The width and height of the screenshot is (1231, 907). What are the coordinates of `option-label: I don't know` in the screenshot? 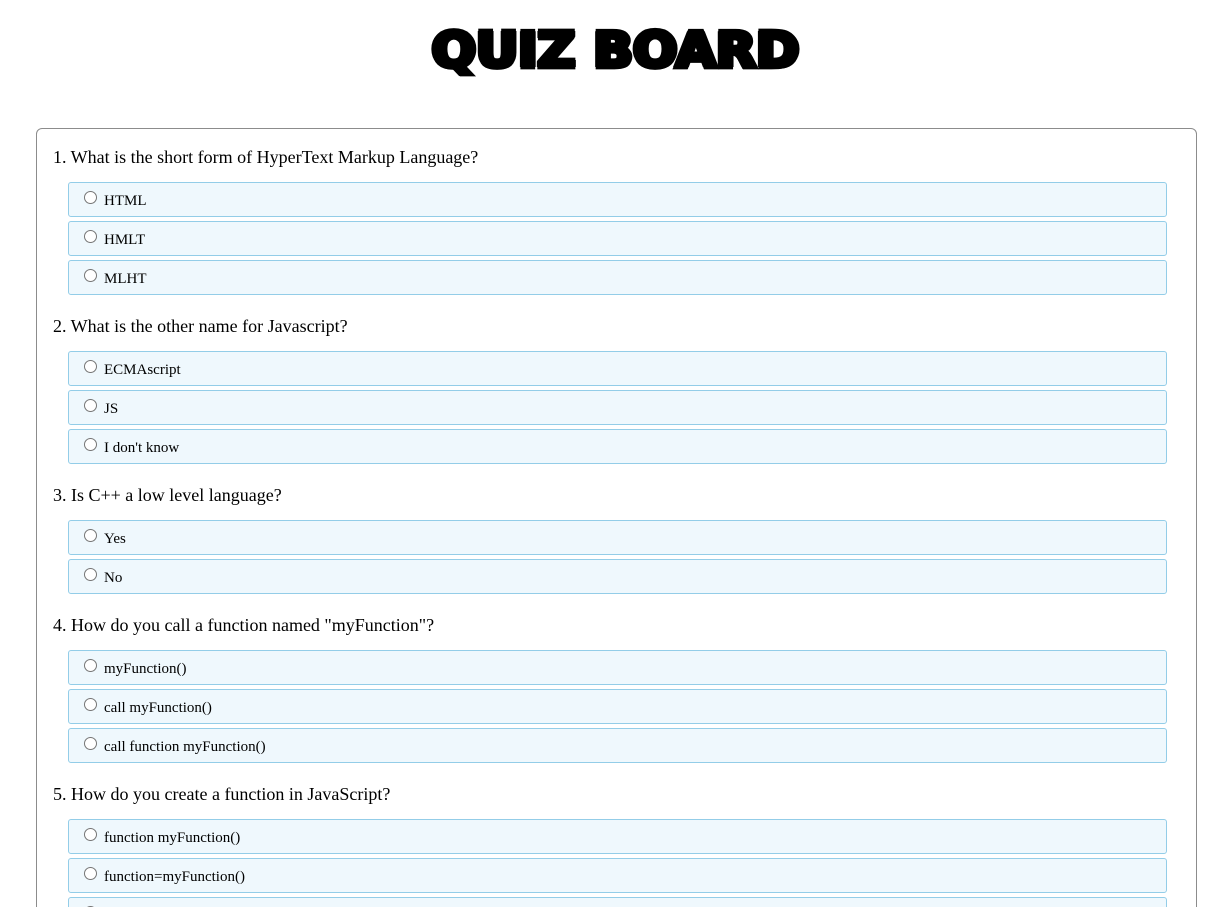 It's located at (142, 448).